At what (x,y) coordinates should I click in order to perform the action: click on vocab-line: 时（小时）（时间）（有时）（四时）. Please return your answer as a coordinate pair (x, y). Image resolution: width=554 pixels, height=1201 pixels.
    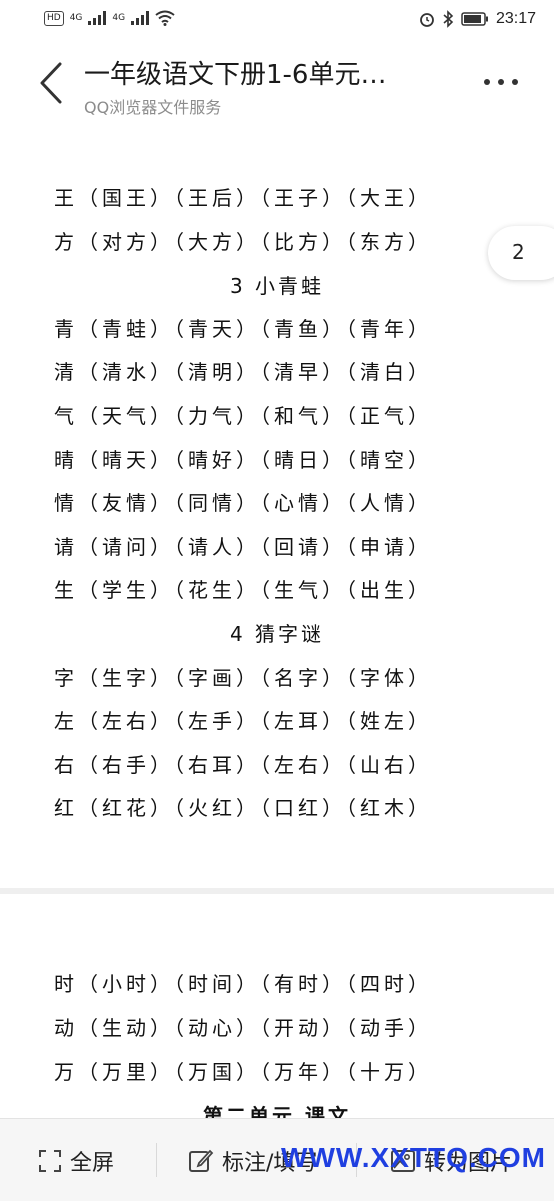
    Looking at the image, I should click on (243, 984).